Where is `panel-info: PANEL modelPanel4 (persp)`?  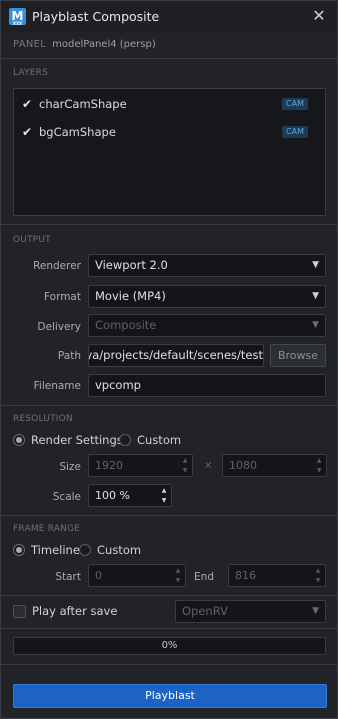 panel-info: PANEL modelPanel4 (persp) is located at coordinates (84, 46).